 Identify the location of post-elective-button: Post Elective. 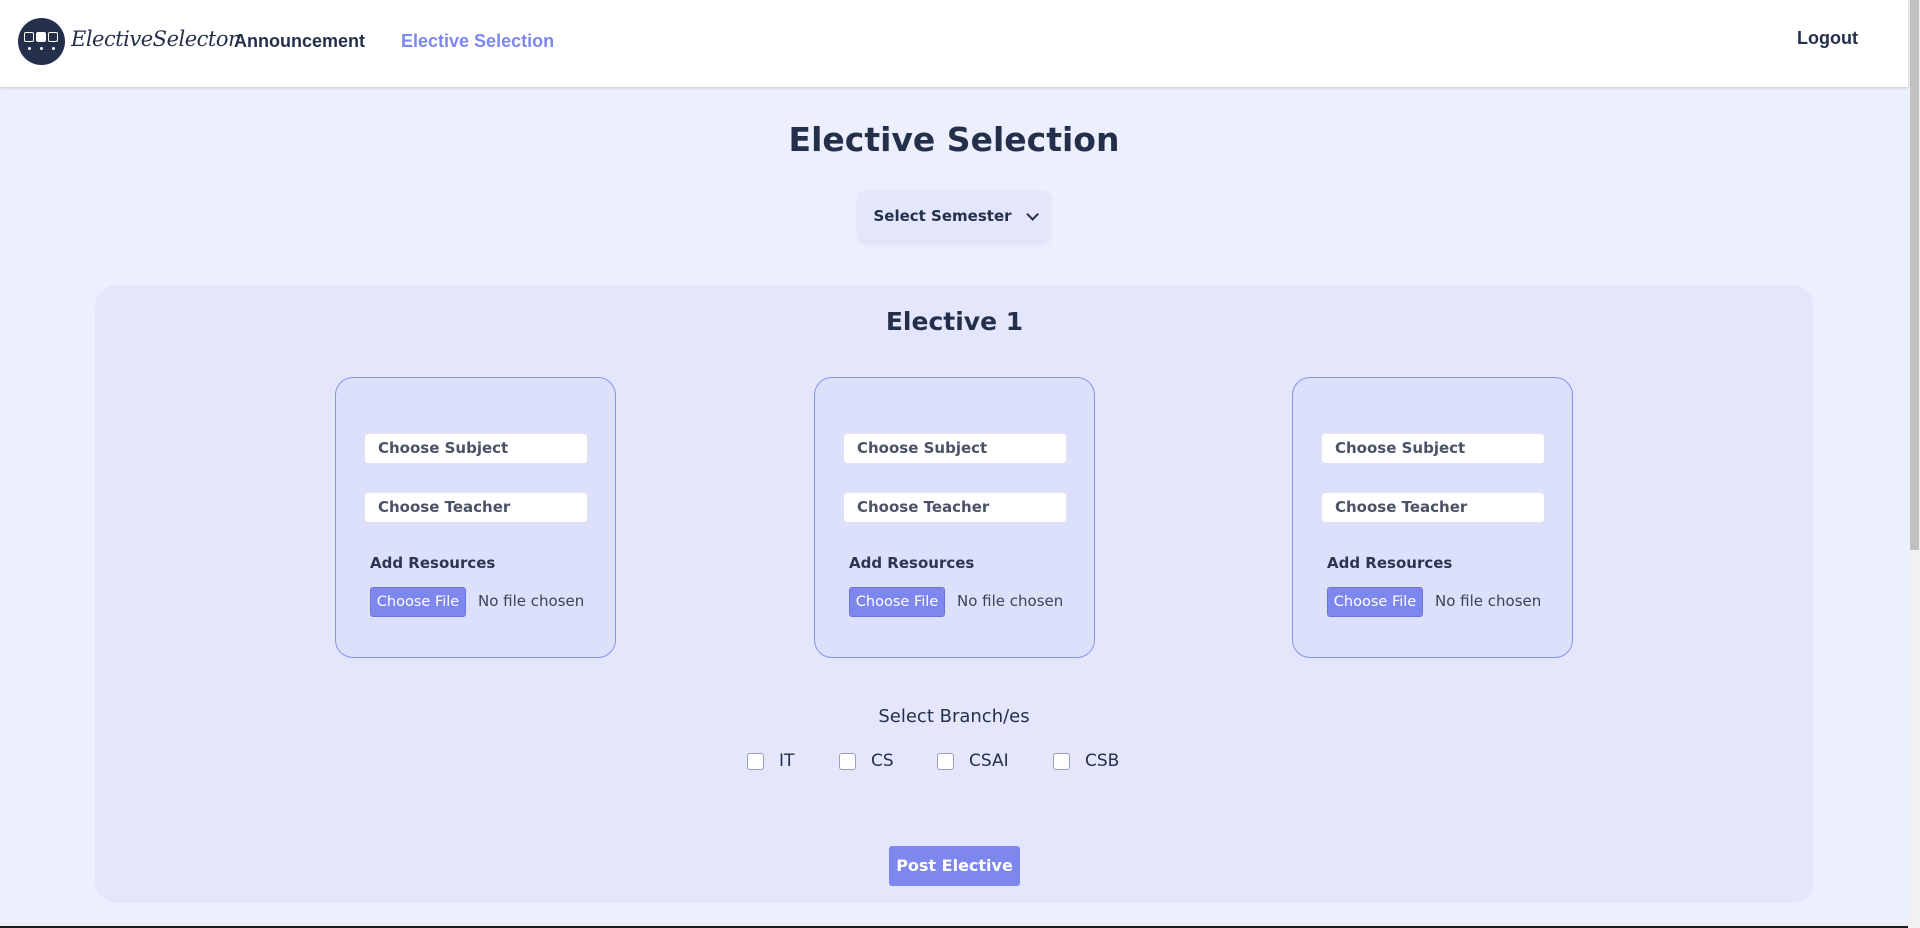
(954, 866).